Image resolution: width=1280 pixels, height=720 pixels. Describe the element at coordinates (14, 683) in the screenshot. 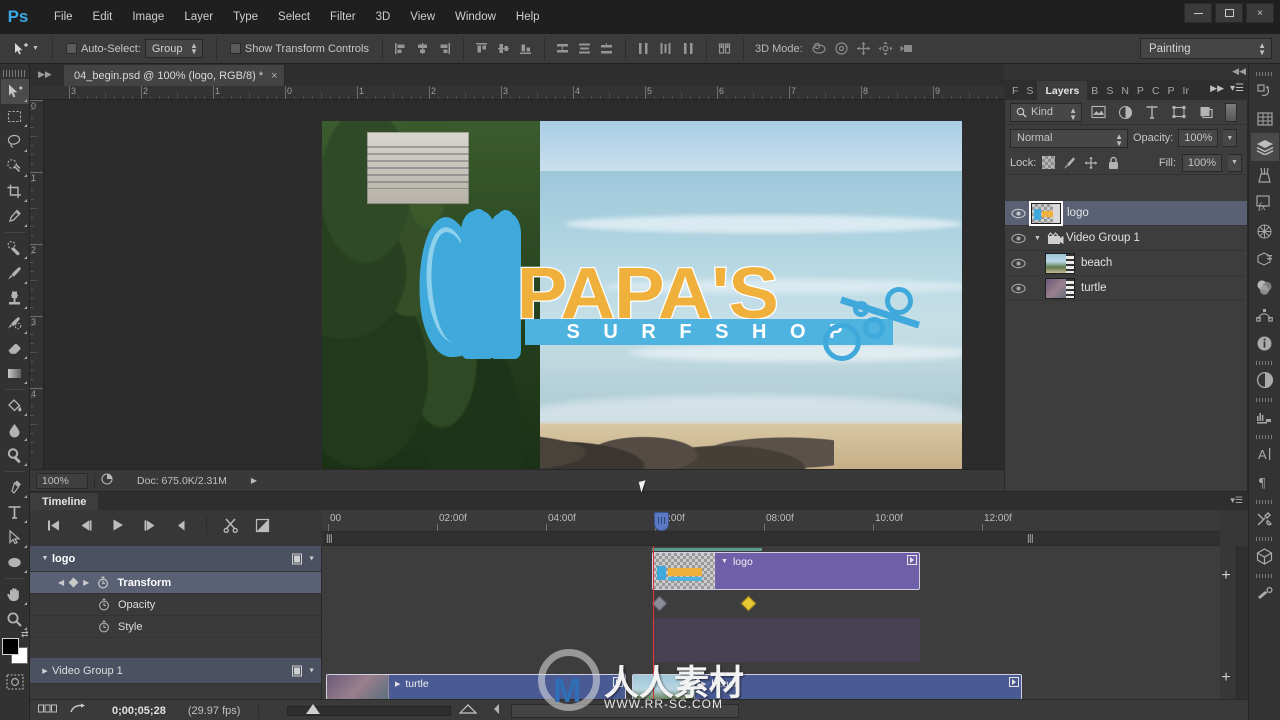

I see `quick-mask-button` at that location.